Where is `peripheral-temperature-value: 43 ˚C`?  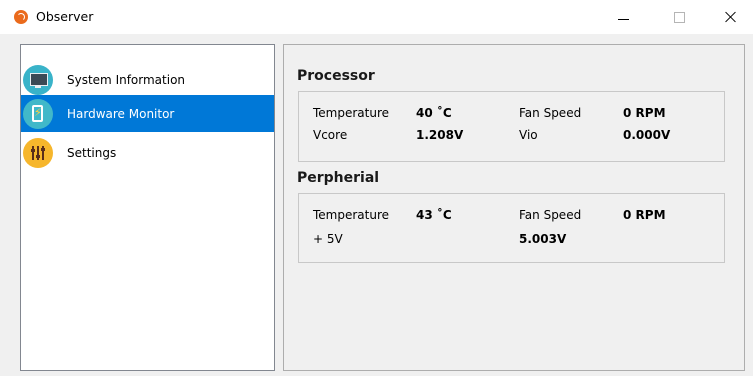
peripheral-temperature-value: 43 ˚C is located at coordinates (434, 215).